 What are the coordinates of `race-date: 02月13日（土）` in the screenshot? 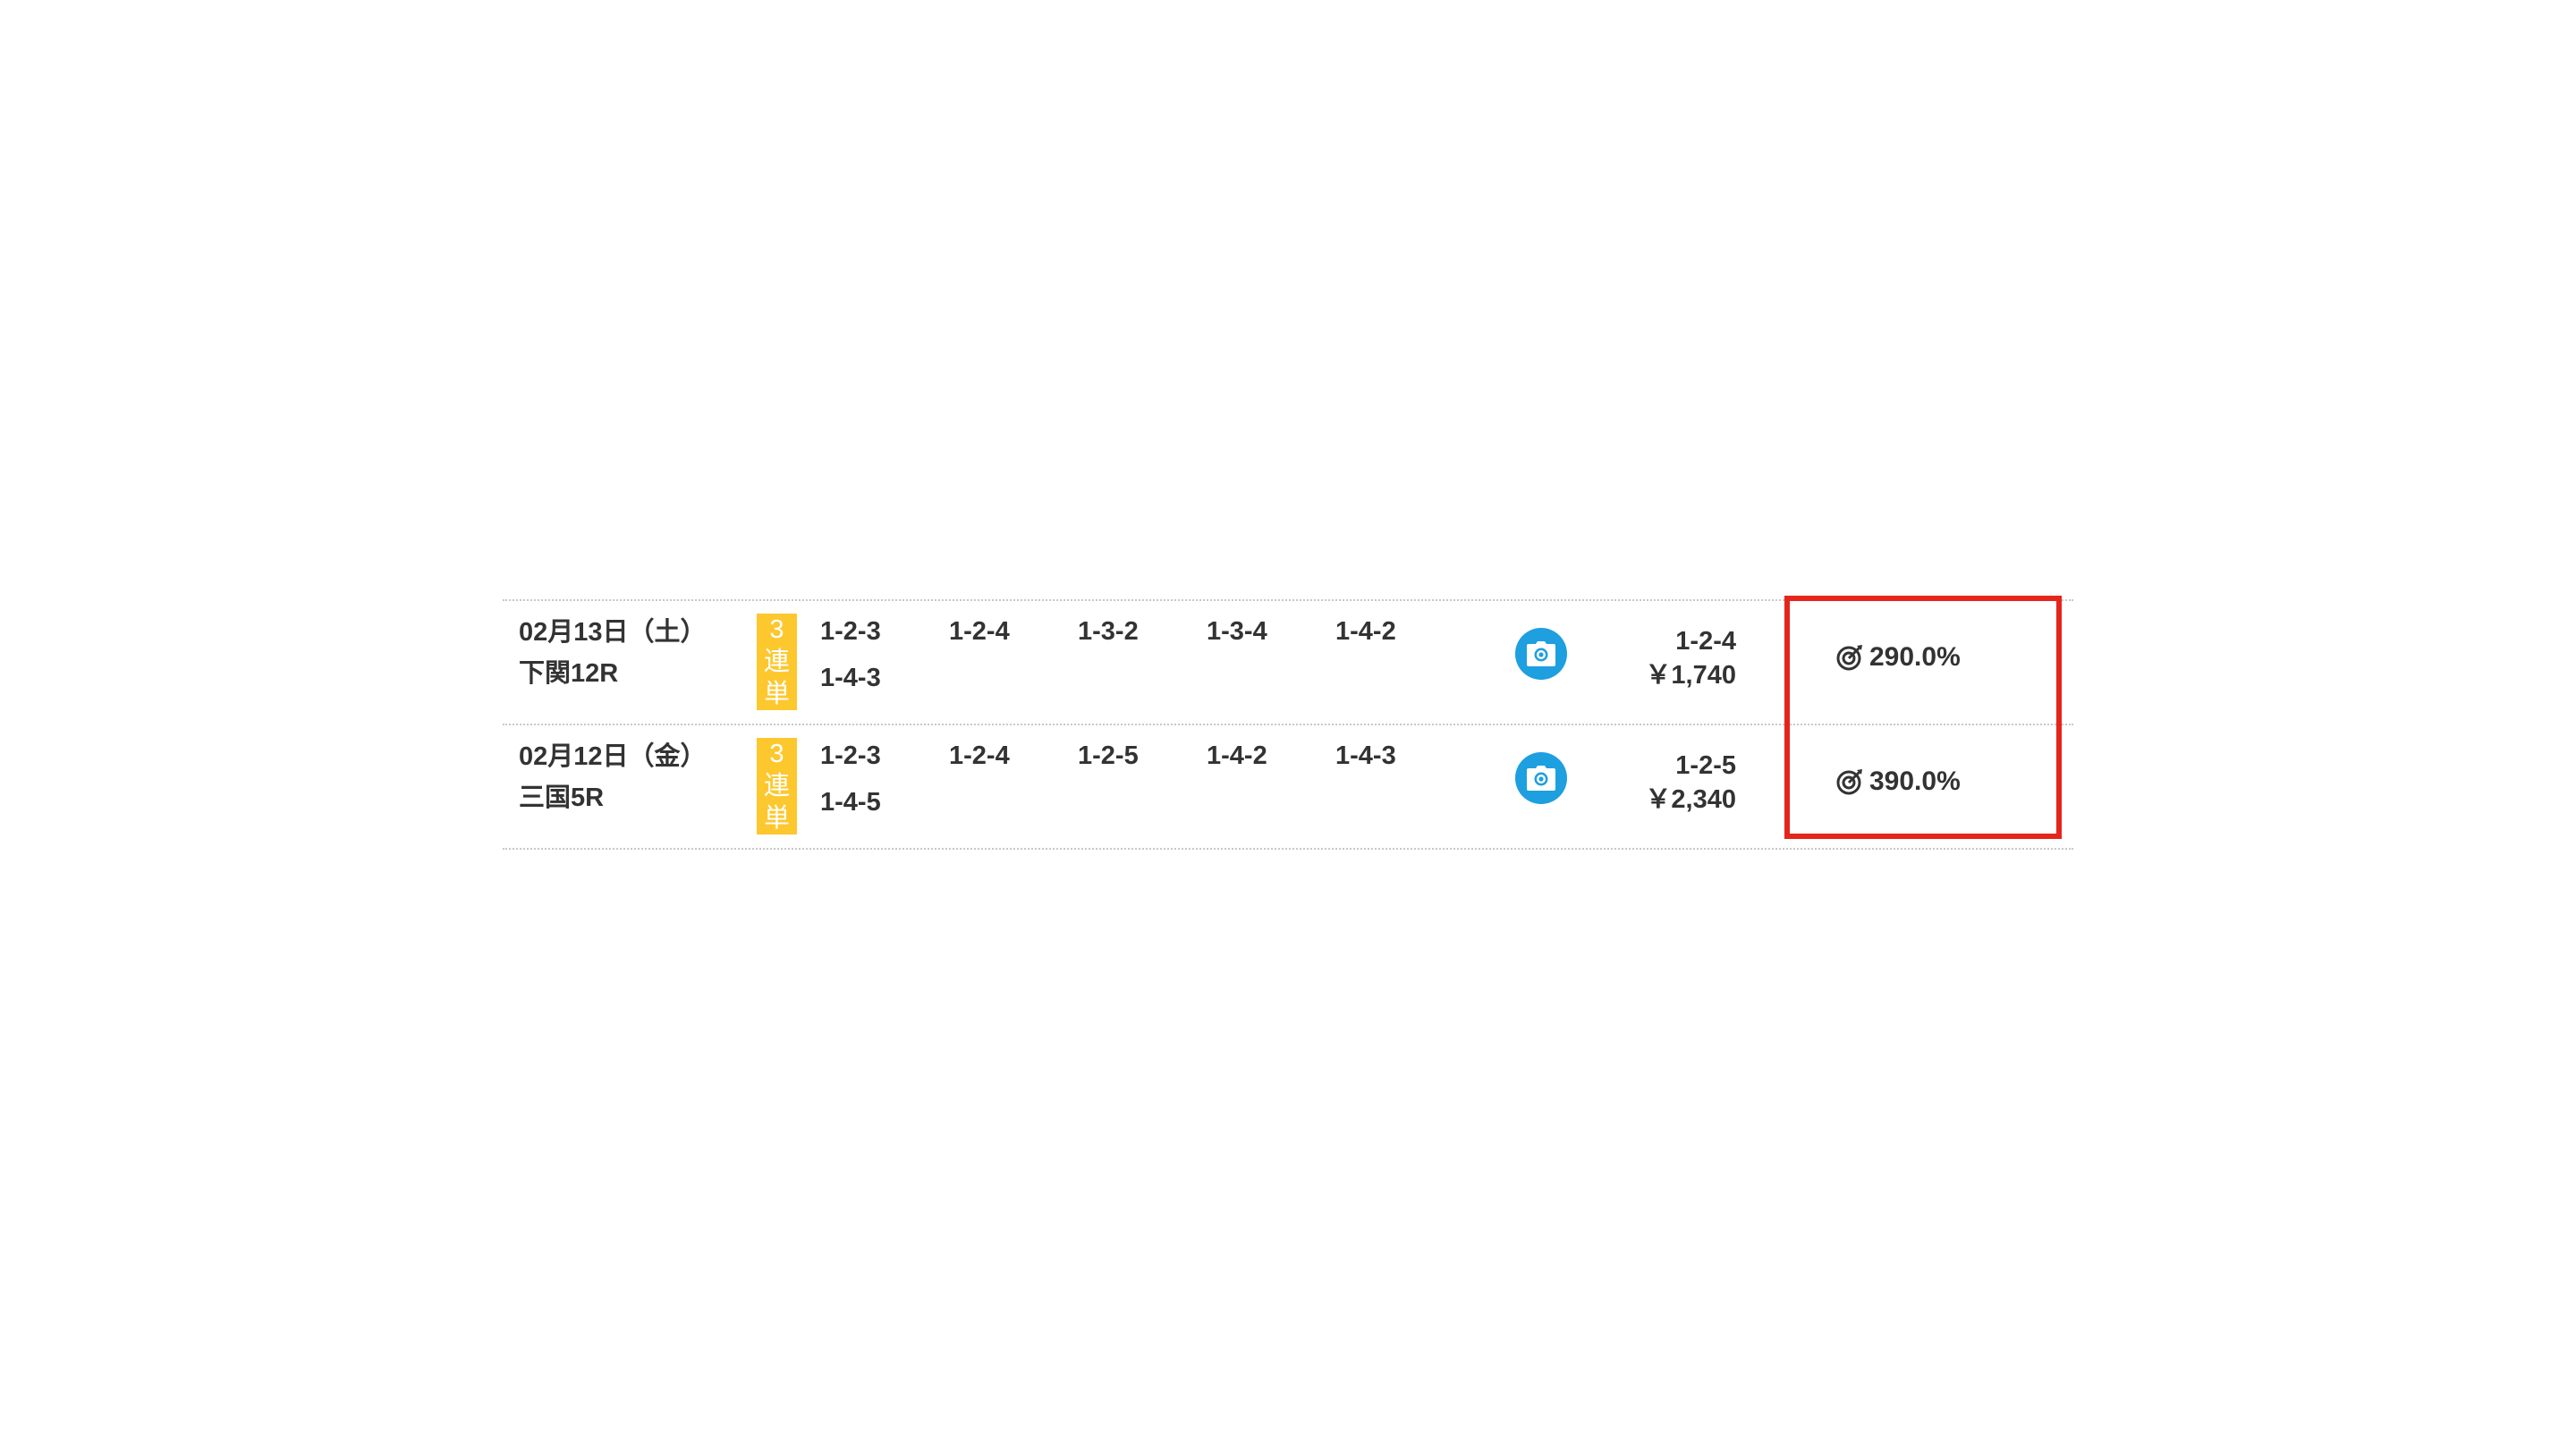 It's located at (613, 632).